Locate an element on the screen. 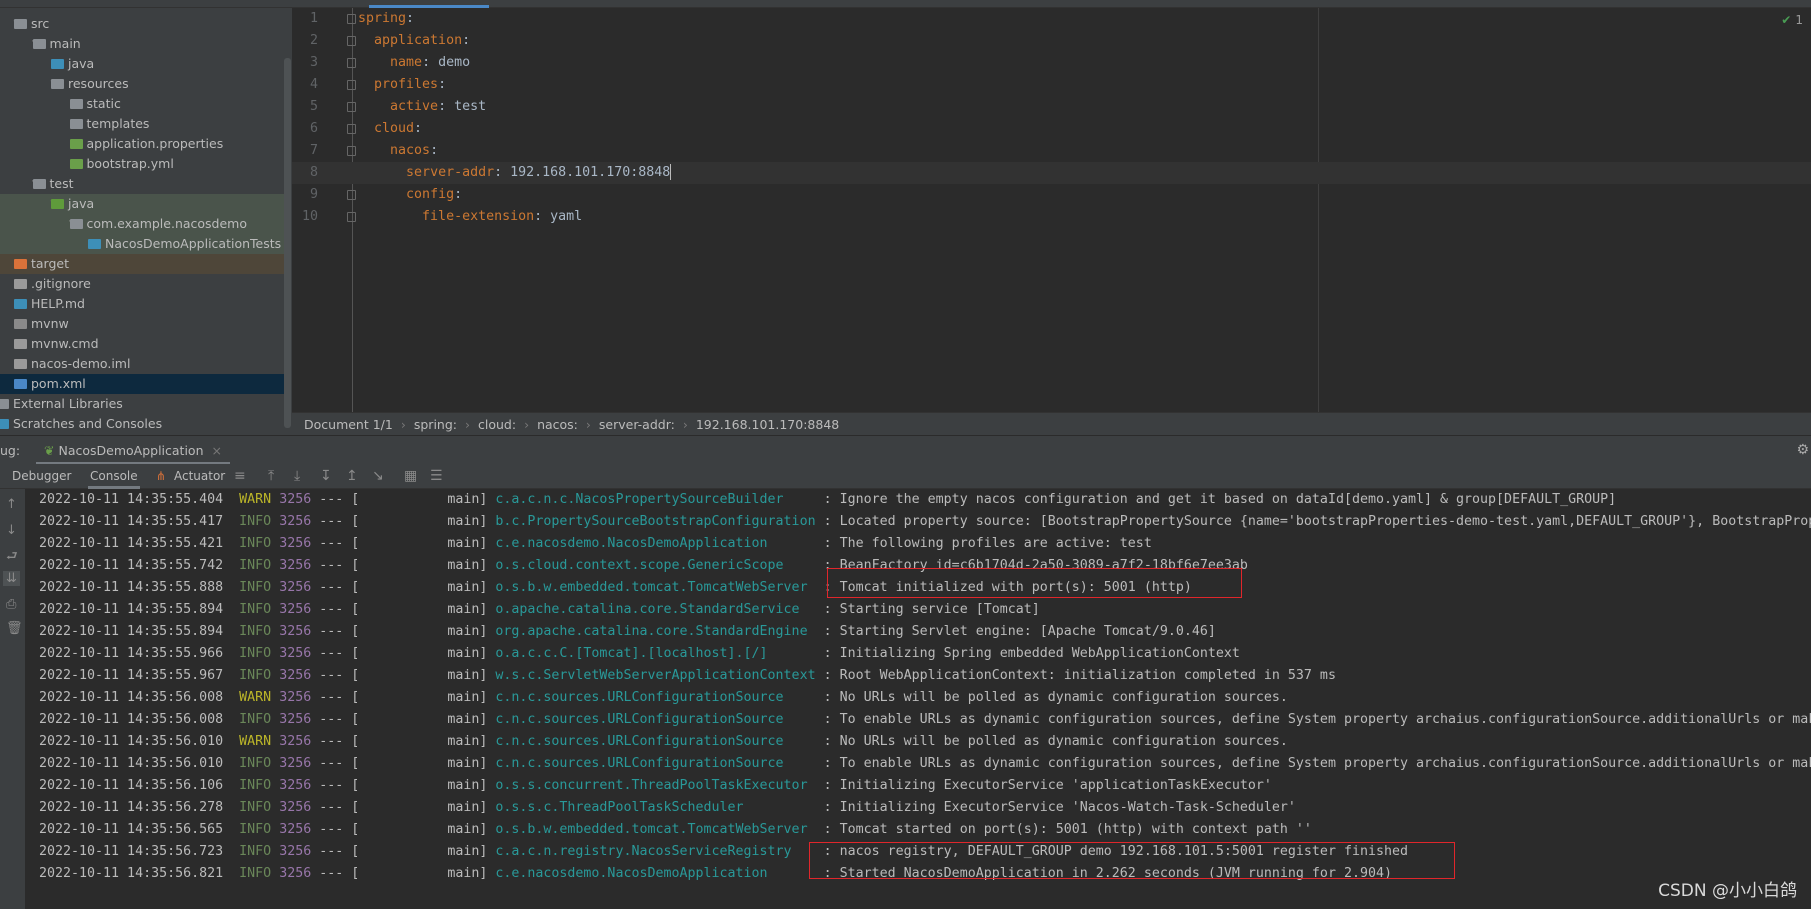  tree-item: static is located at coordinates (142, 104).